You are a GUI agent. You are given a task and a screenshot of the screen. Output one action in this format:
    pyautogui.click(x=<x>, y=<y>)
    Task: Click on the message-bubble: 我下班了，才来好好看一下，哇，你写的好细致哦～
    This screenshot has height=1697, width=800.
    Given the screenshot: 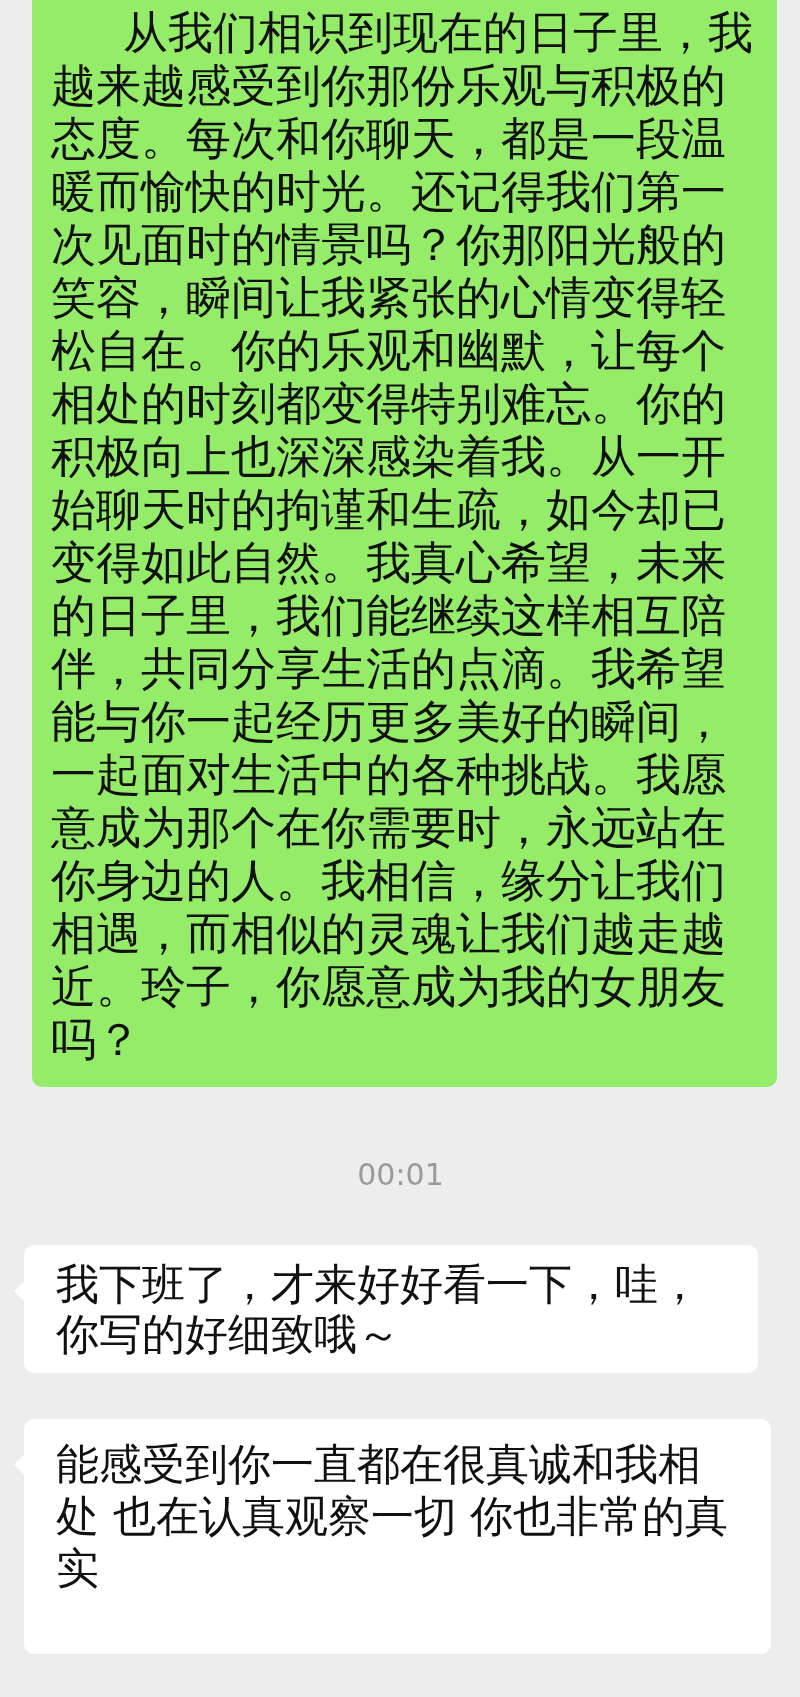 What is the action you would take?
    pyautogui.click(x=391, y=1309)
    